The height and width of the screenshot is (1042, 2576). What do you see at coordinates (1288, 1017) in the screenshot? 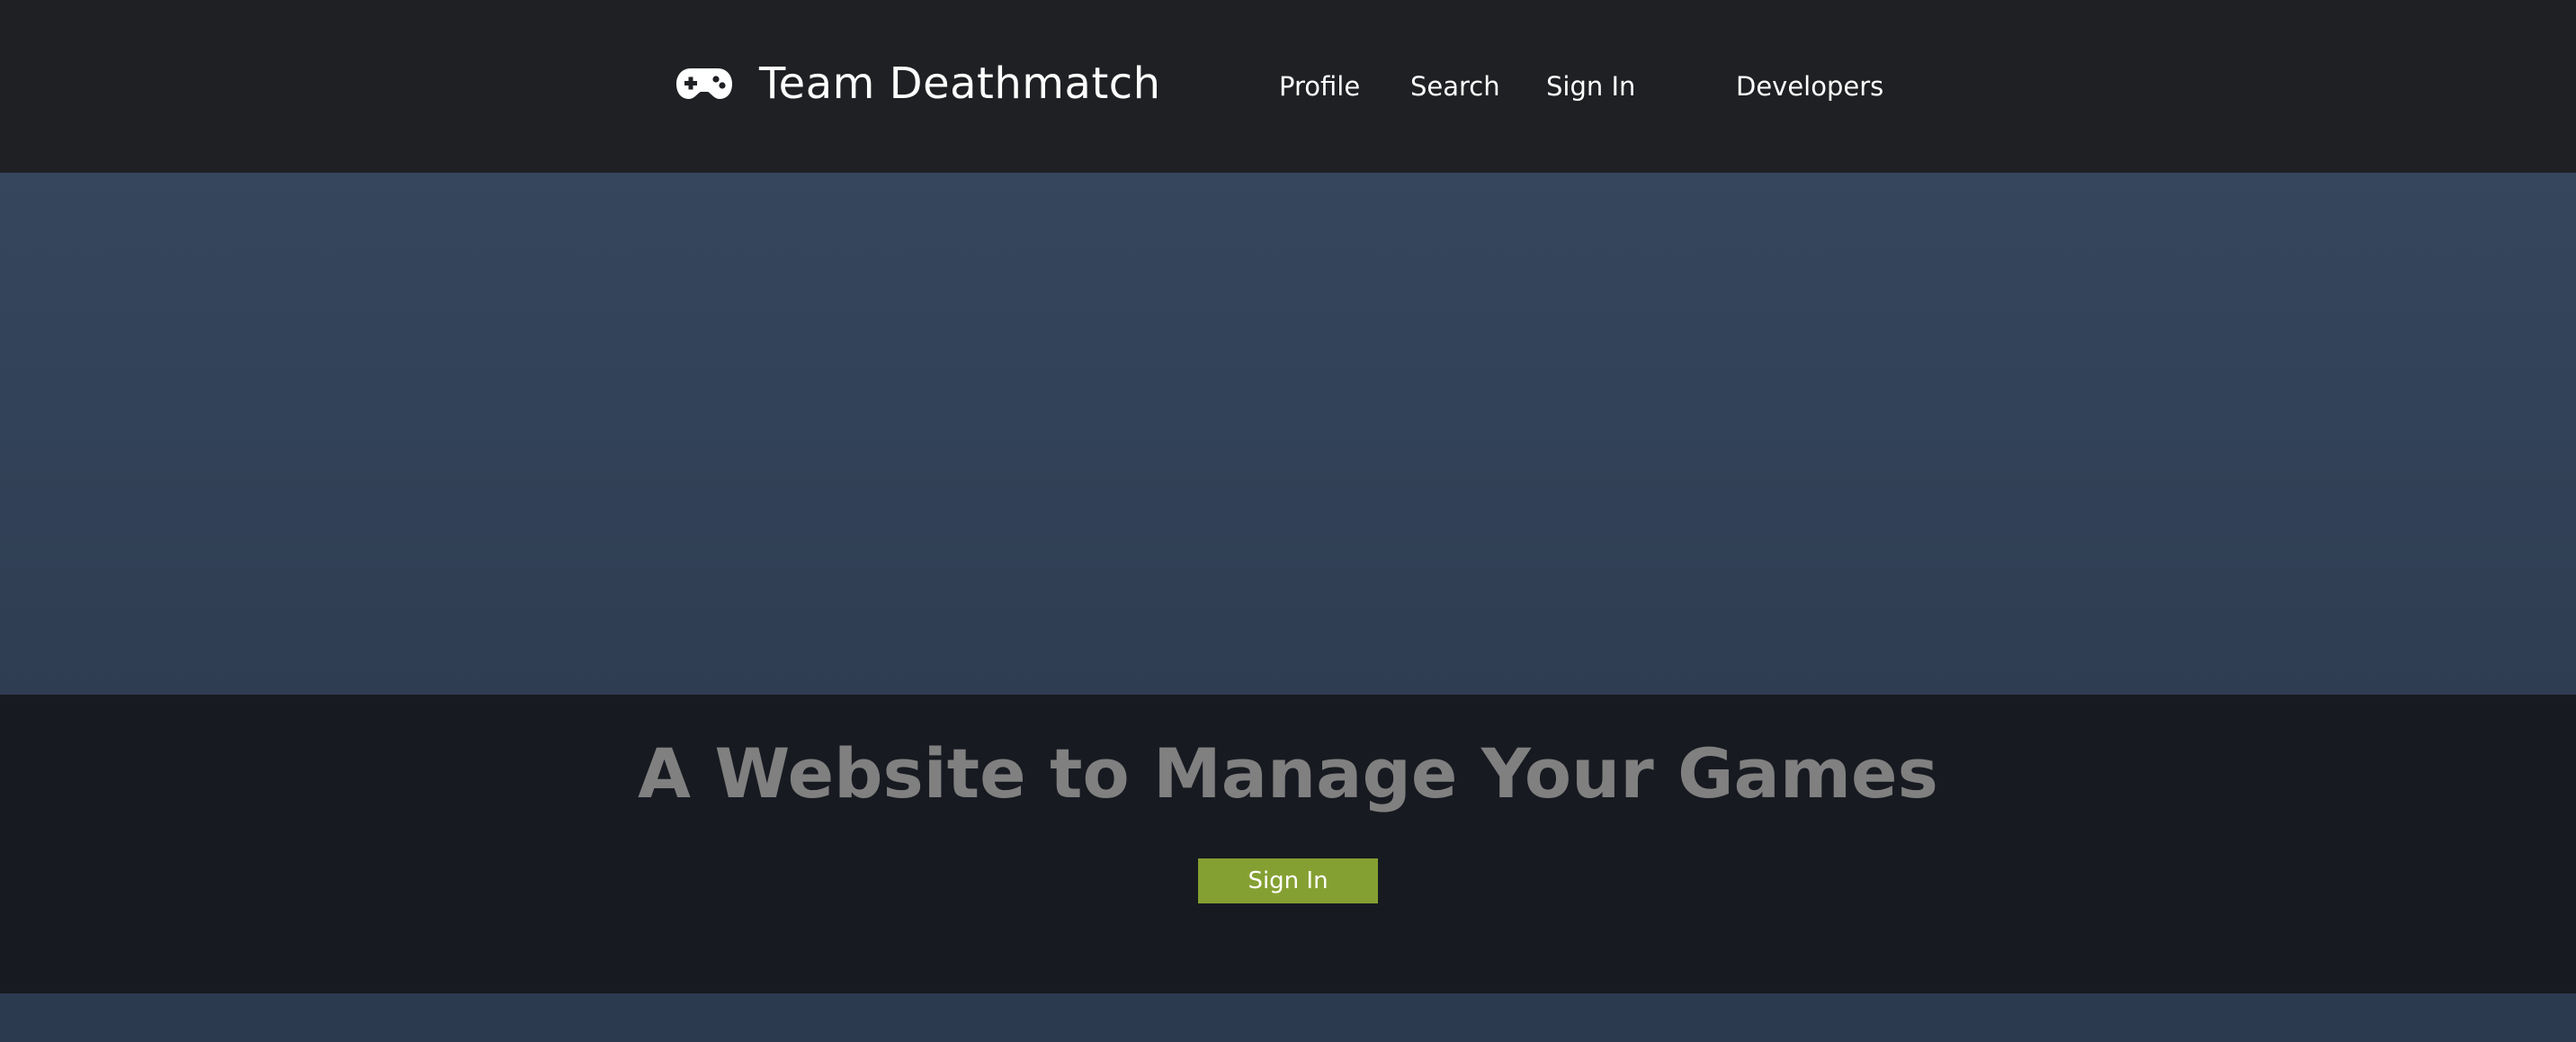
I see `footer-strip` at bounding box center [1288, 1017].